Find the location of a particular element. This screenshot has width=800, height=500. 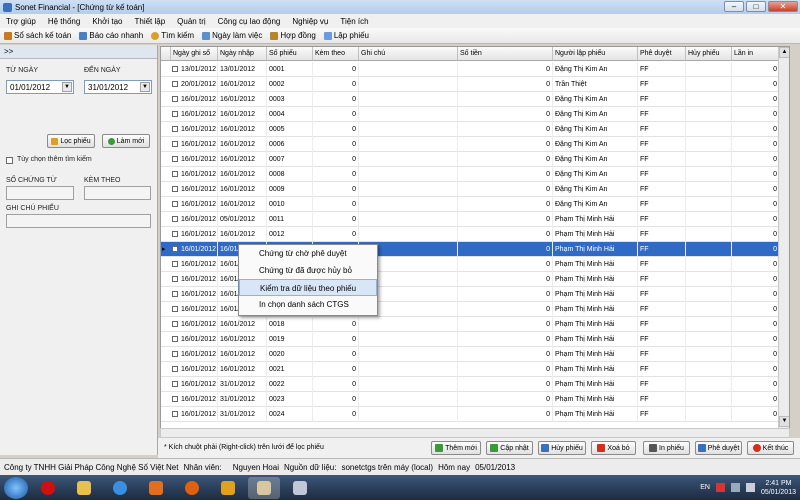

add-new-button: Thêm mới is located at coordinates (456, 448).